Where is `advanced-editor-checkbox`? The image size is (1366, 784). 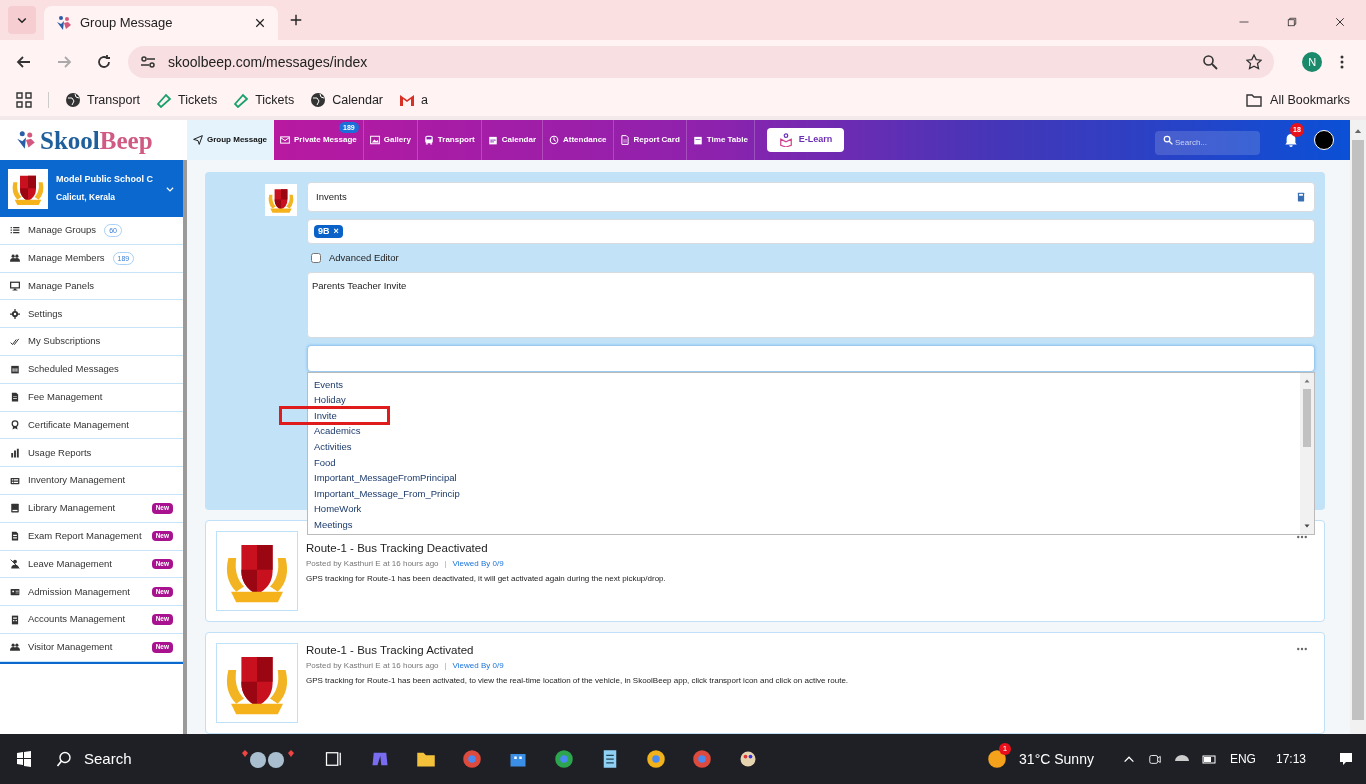
advanced-editor-checkbox is located at coordinates (316, 258).